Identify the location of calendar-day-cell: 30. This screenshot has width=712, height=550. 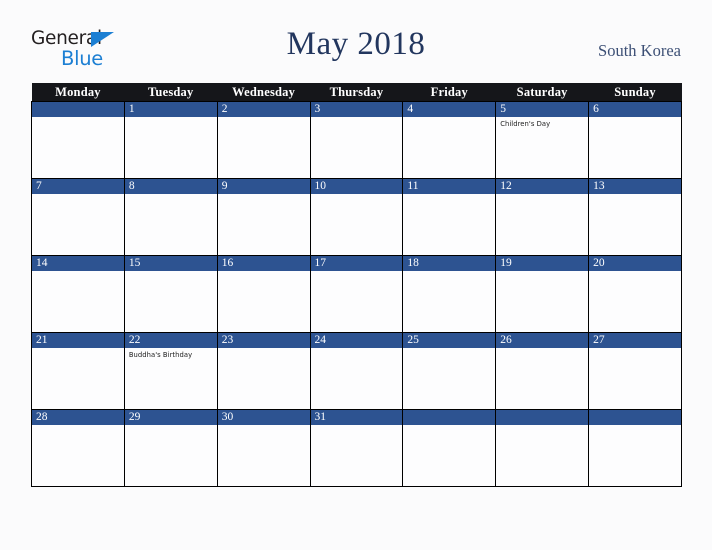
(263, 448).